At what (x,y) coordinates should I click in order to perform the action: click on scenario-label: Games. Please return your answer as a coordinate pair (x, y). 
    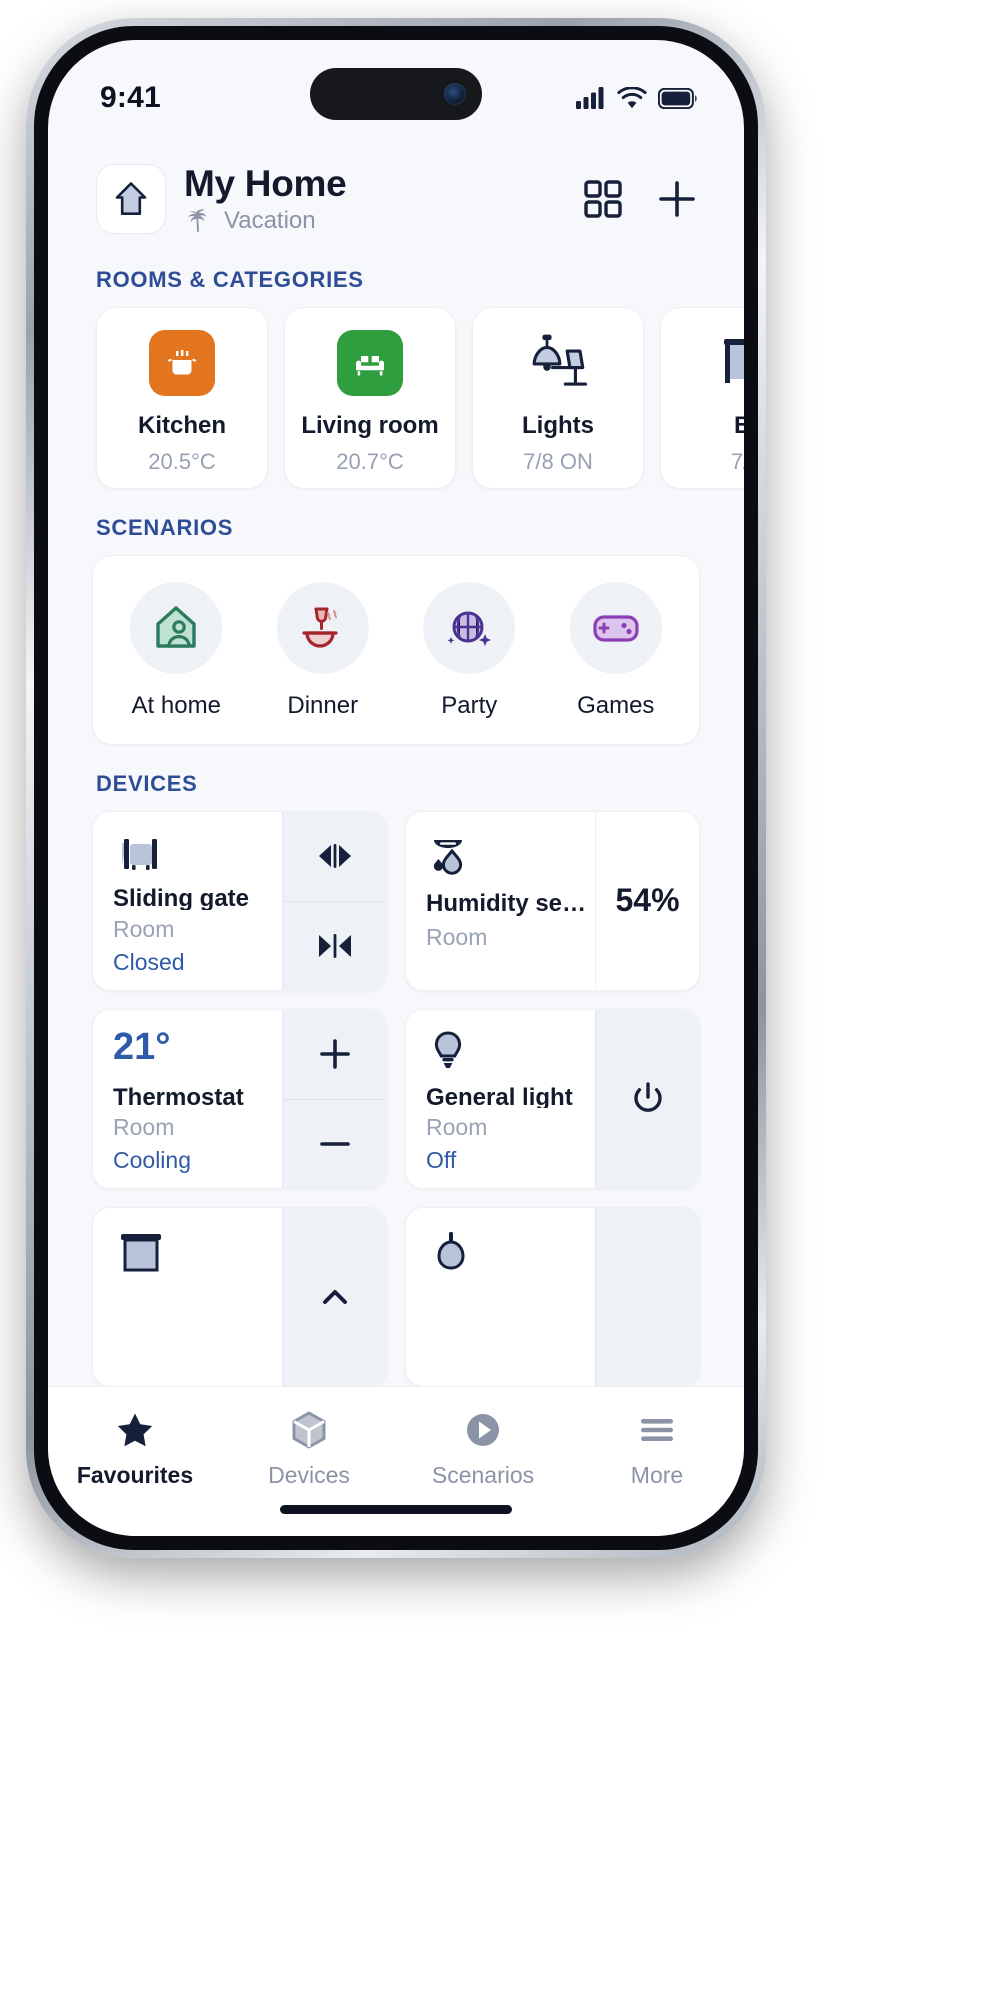
    Looking at the image, I should click on (616, 705).